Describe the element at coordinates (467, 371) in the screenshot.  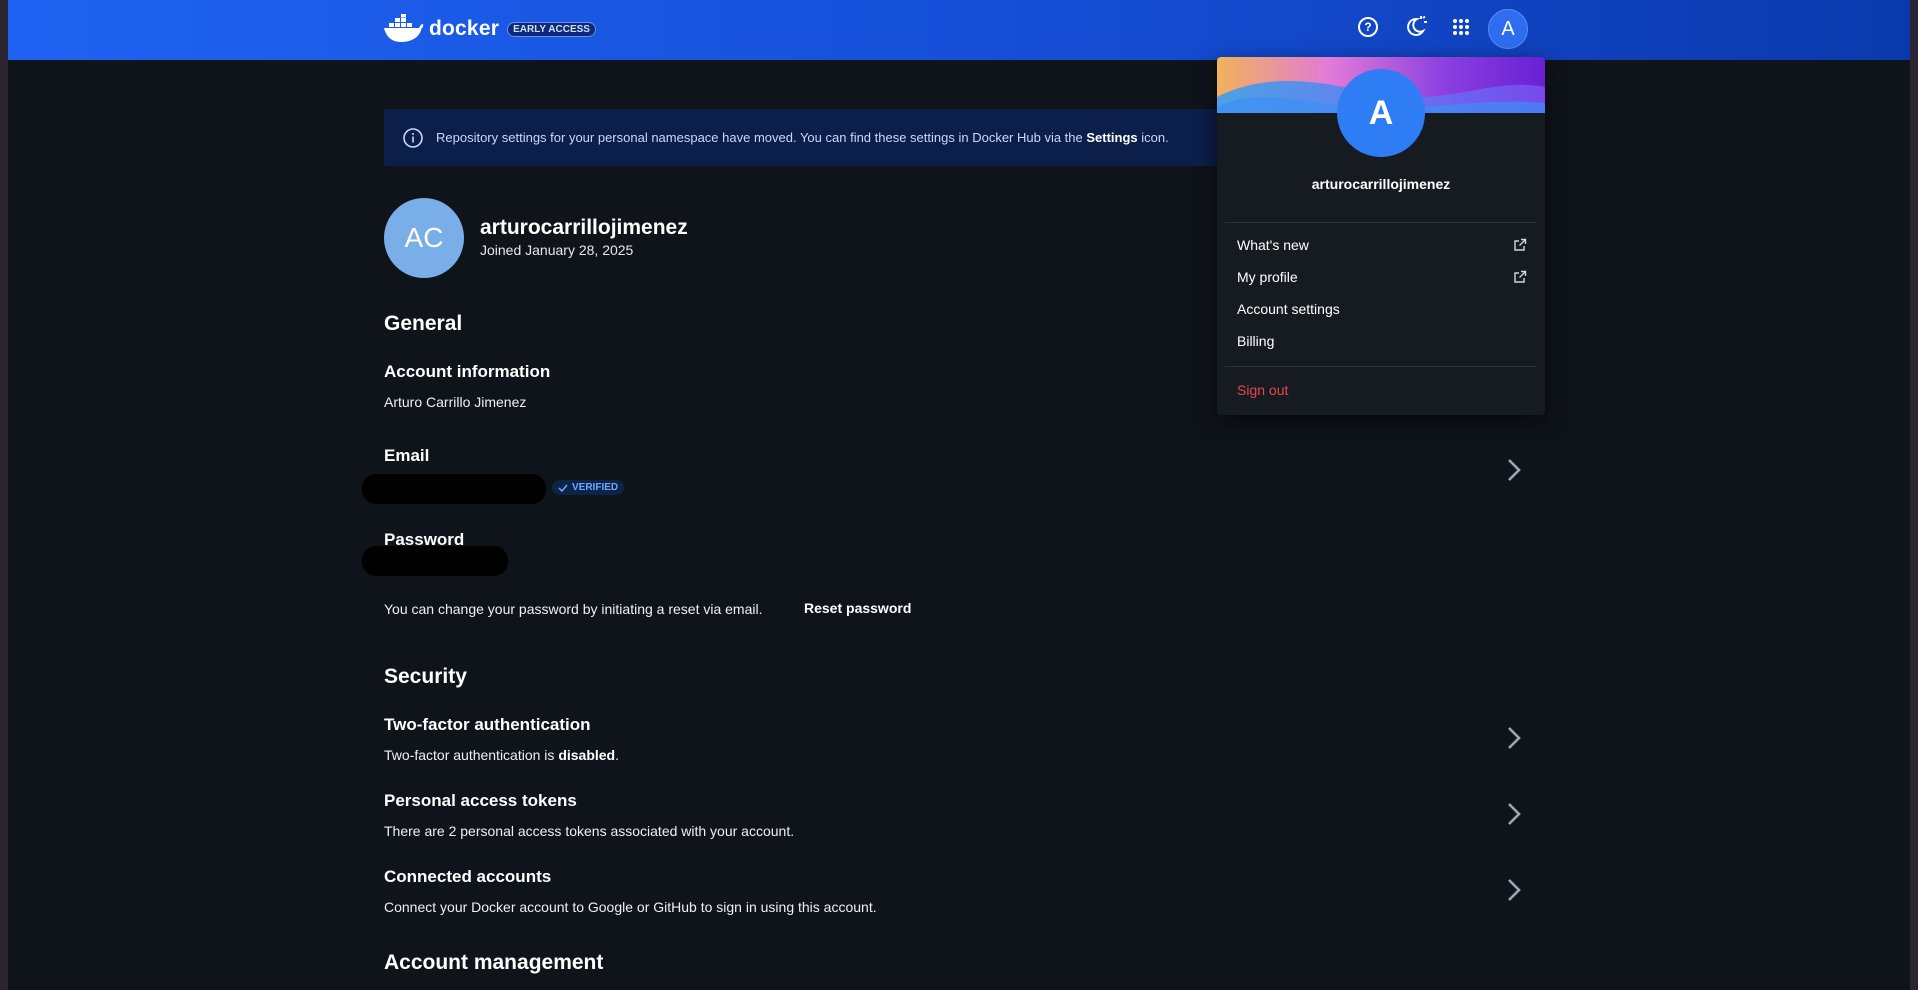
I see `account-information-title: Account information` at that location.